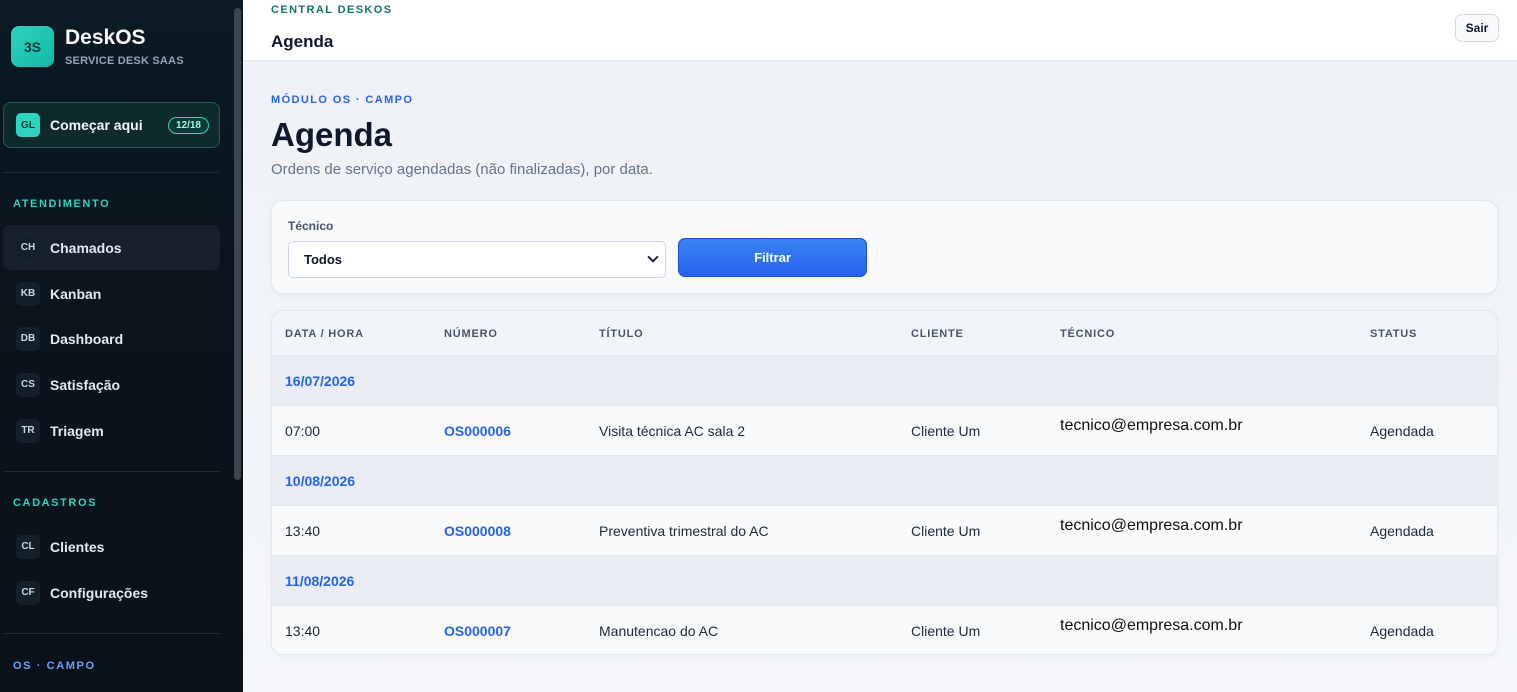 The height and width of the screenshot is (692, 1517). What do you see at coordinates (77, 430) in the screenshot?
I see `sidebar-item-label: Triagem` at bounding box center [77, 430].